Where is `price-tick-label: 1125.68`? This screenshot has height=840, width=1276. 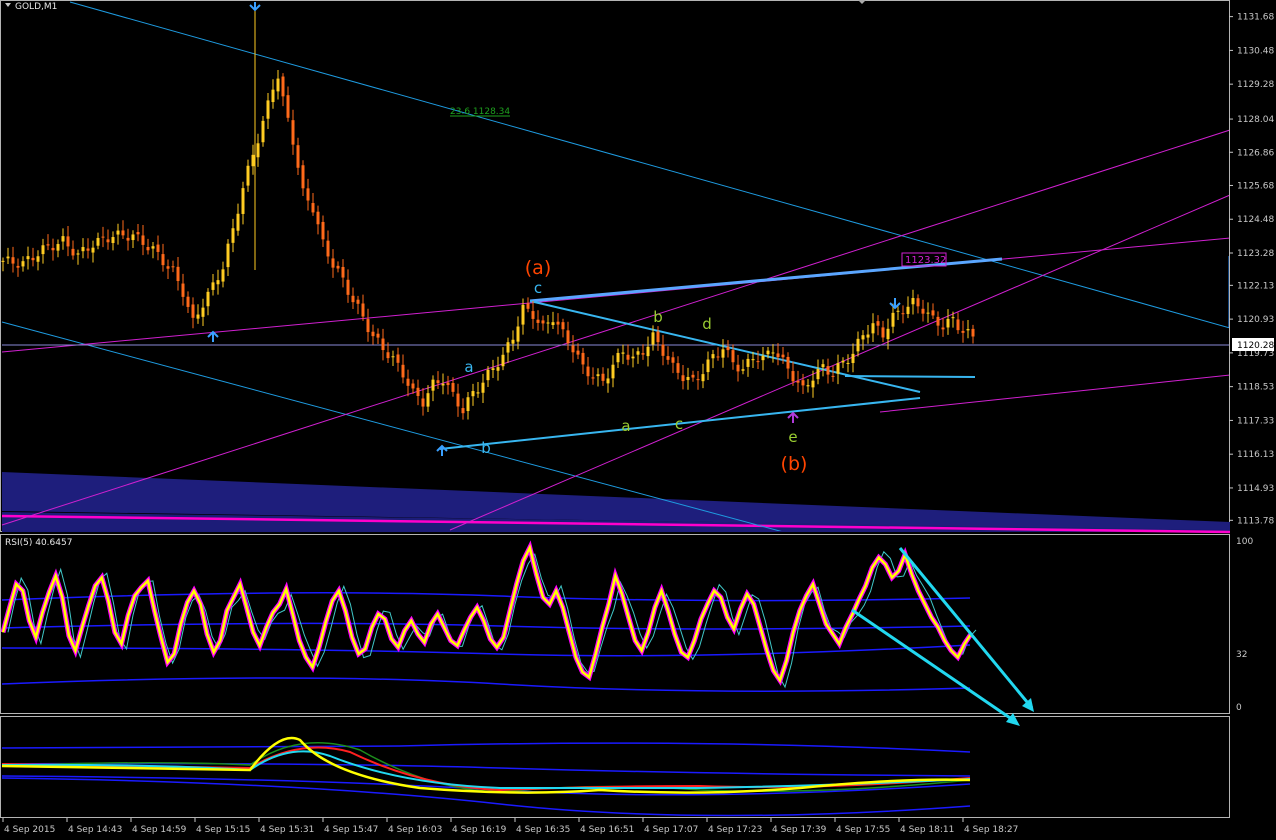
price-tick-label: 1125.68 is located at coordinates (1255, 186).